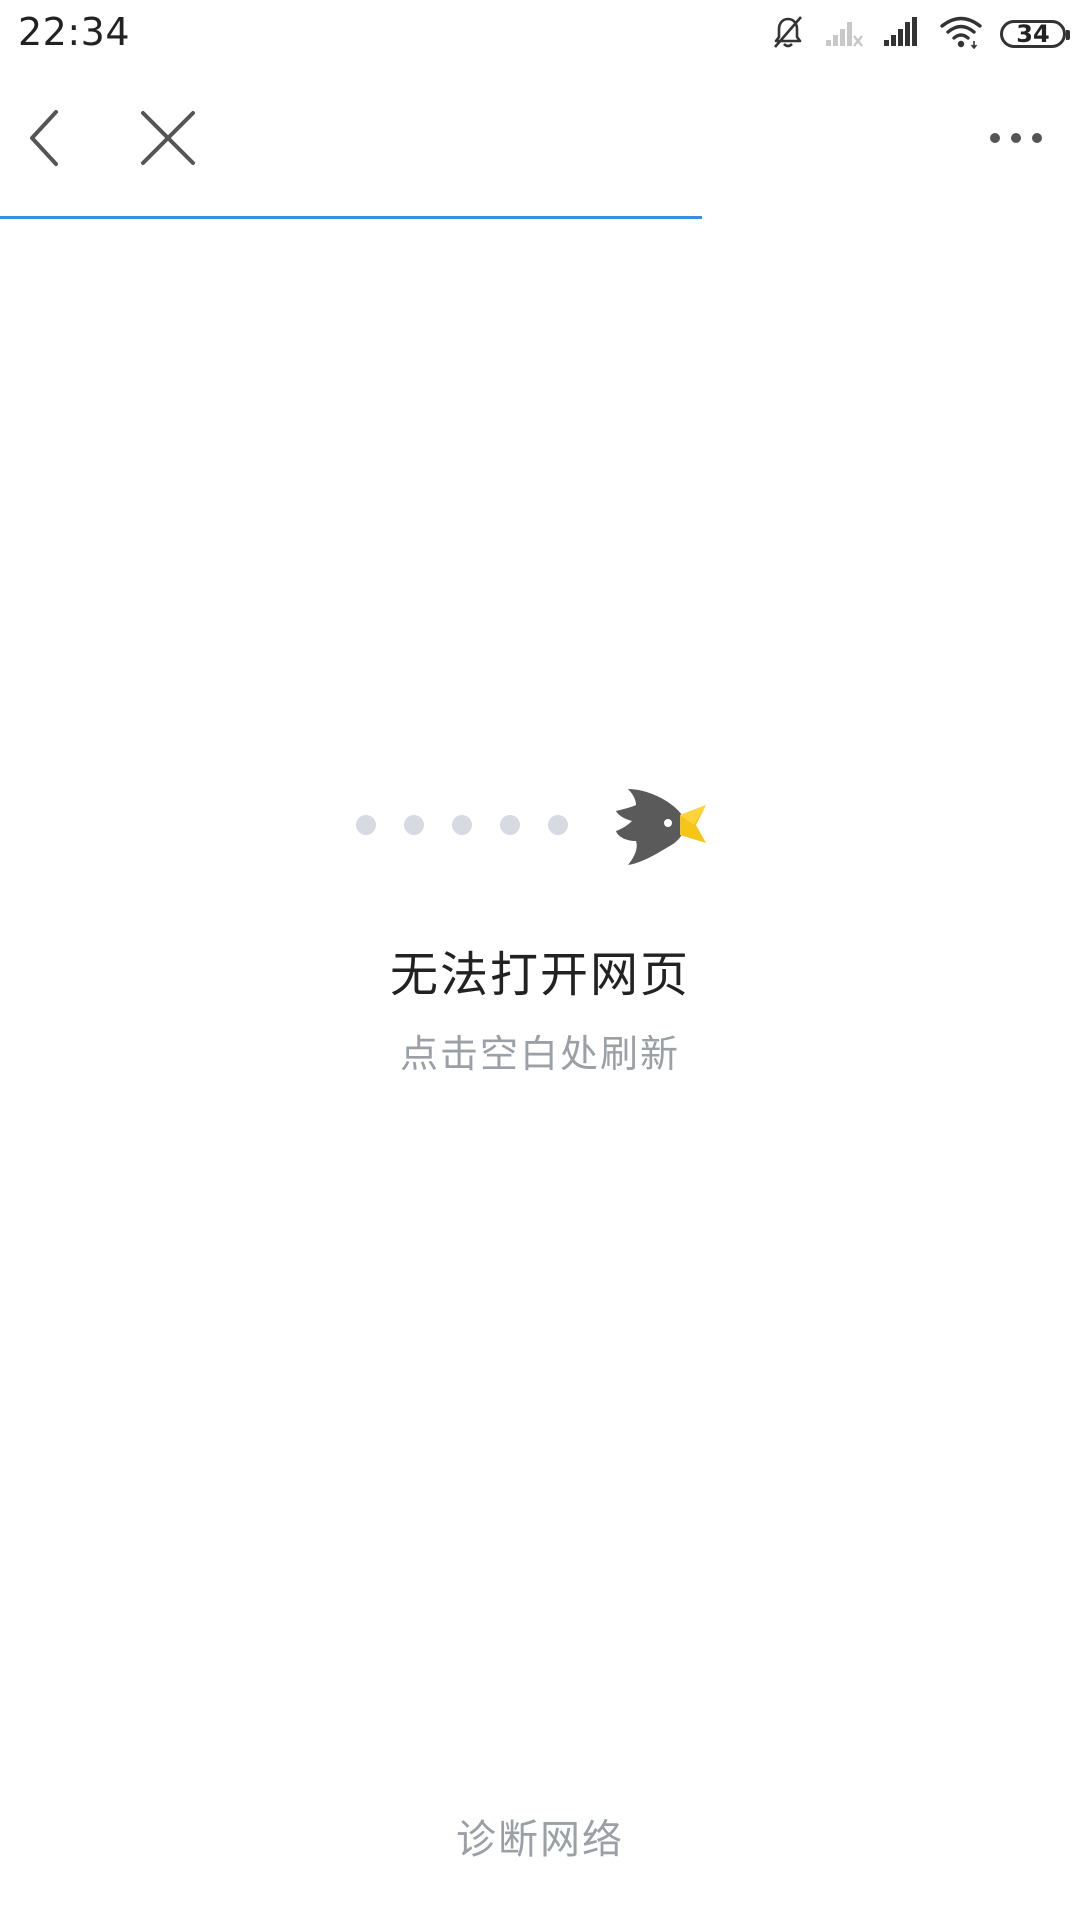  I want to click on error-title: 无法打开网页, so click(539, 975).